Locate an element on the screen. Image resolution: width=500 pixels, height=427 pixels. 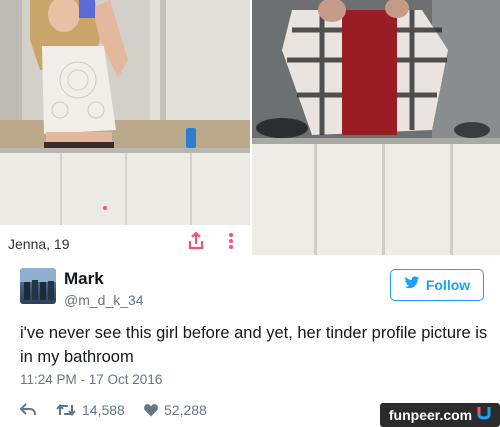
watermark-text: funpeer.com is located at coordinates (430, 415).